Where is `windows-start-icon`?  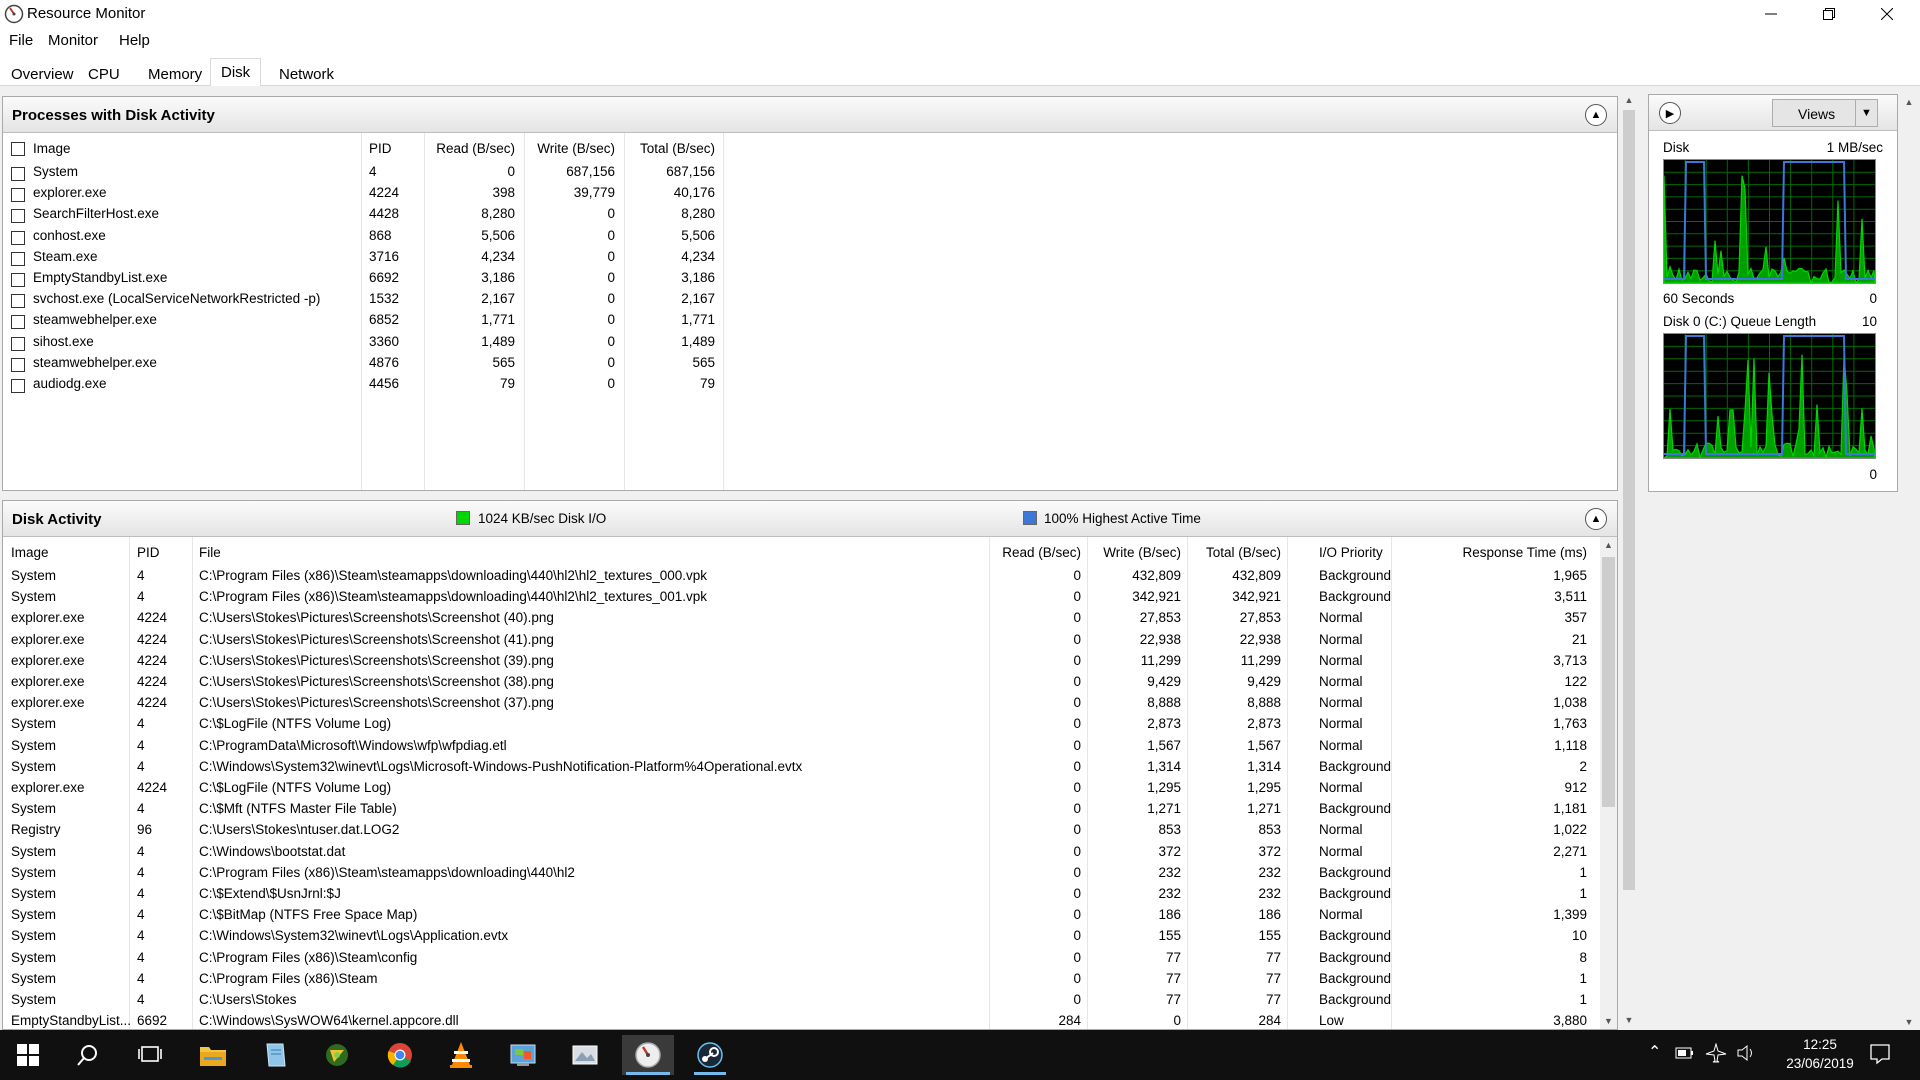
windows-start-icon is located at coordinates (28, 1055).